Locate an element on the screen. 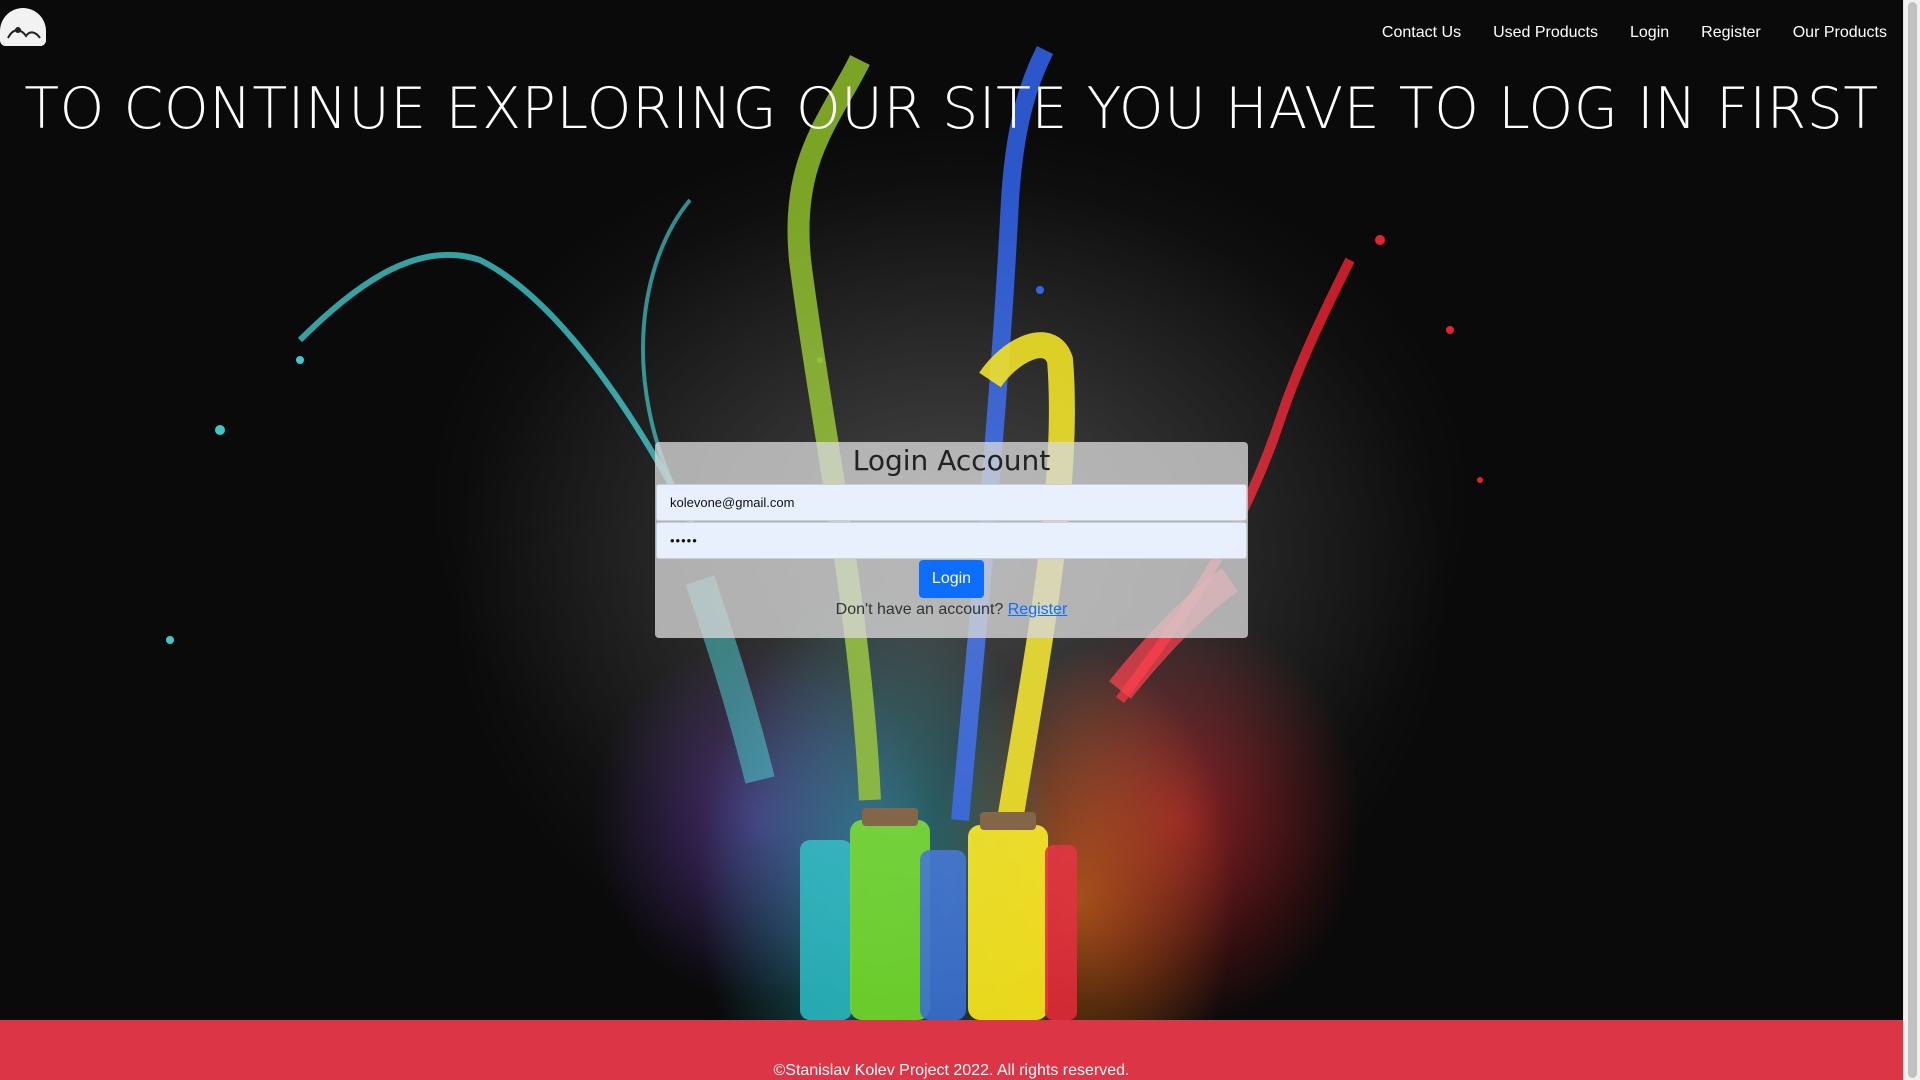  nav-our-products: Our Products is located at coordinates (1840, 33).